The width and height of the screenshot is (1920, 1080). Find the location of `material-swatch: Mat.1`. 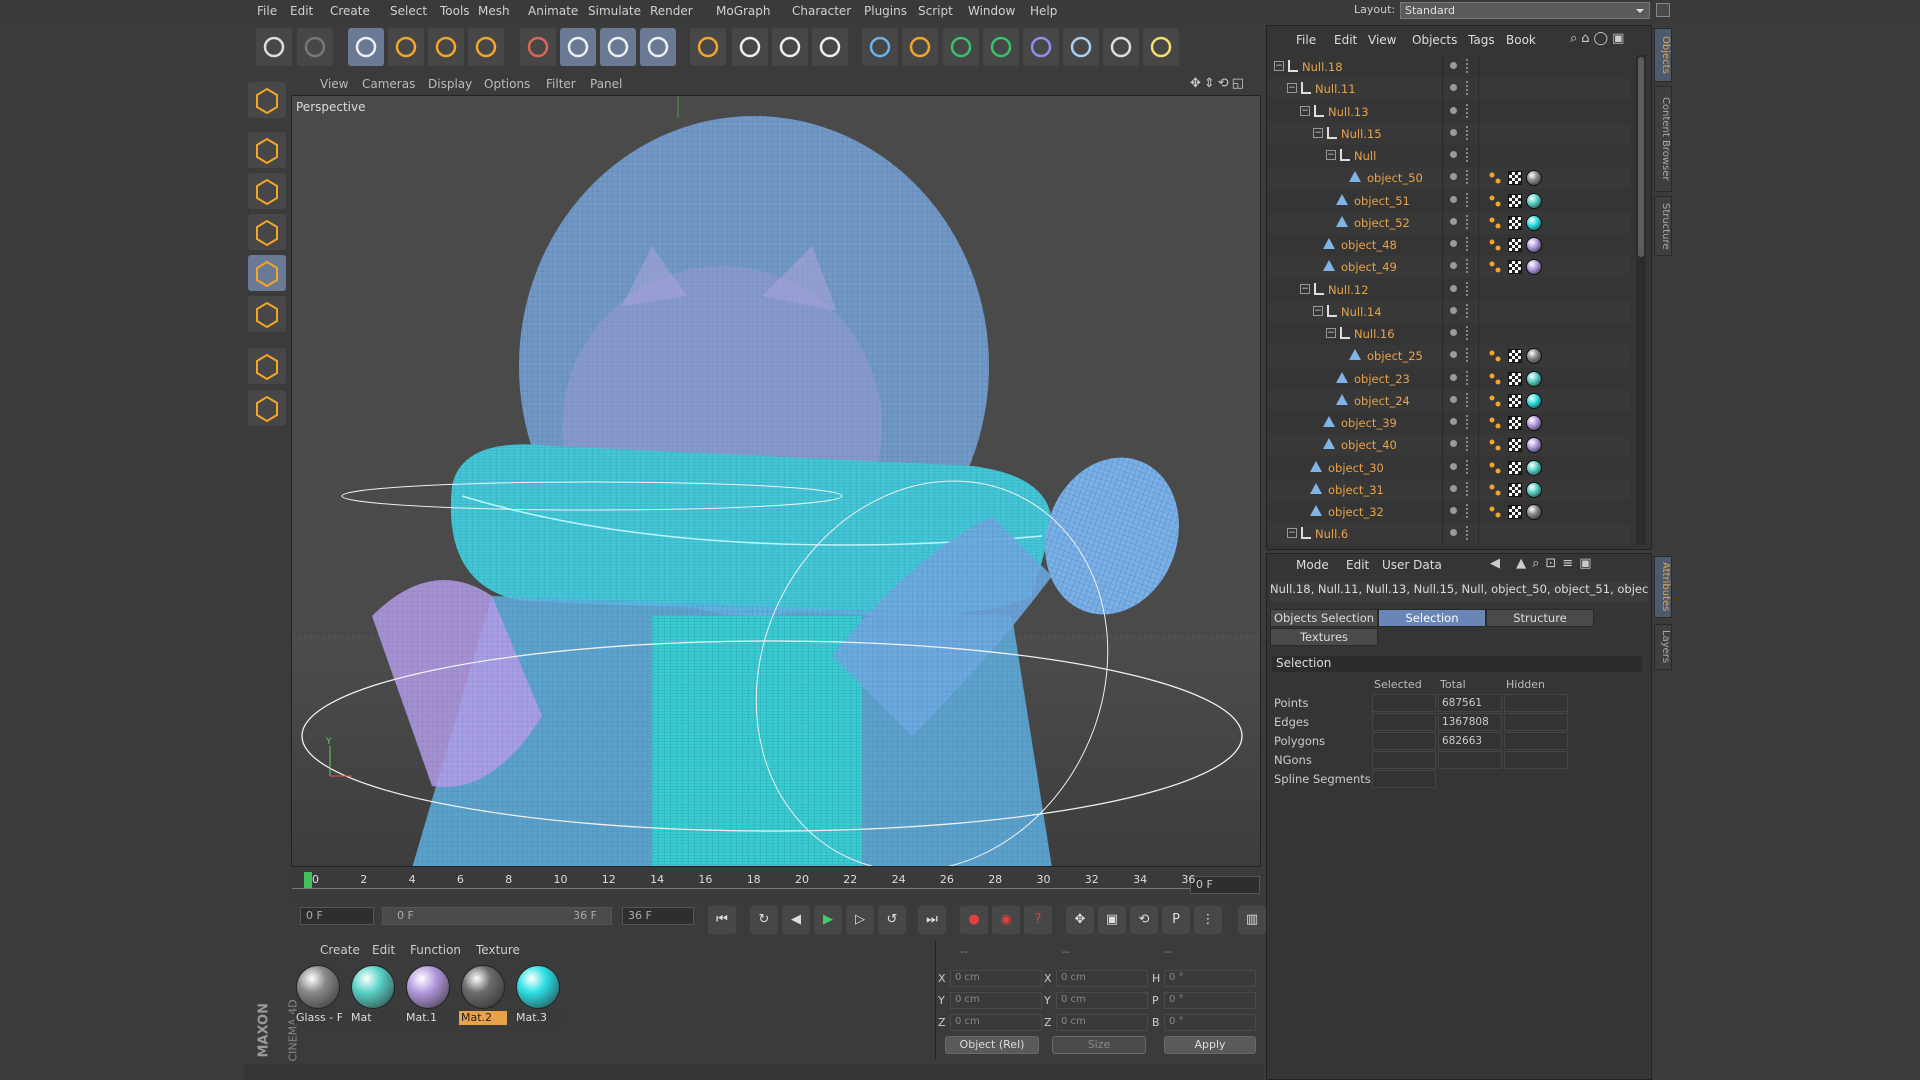

material-swatch: Mat.1 is located at coordinates (428, 997).